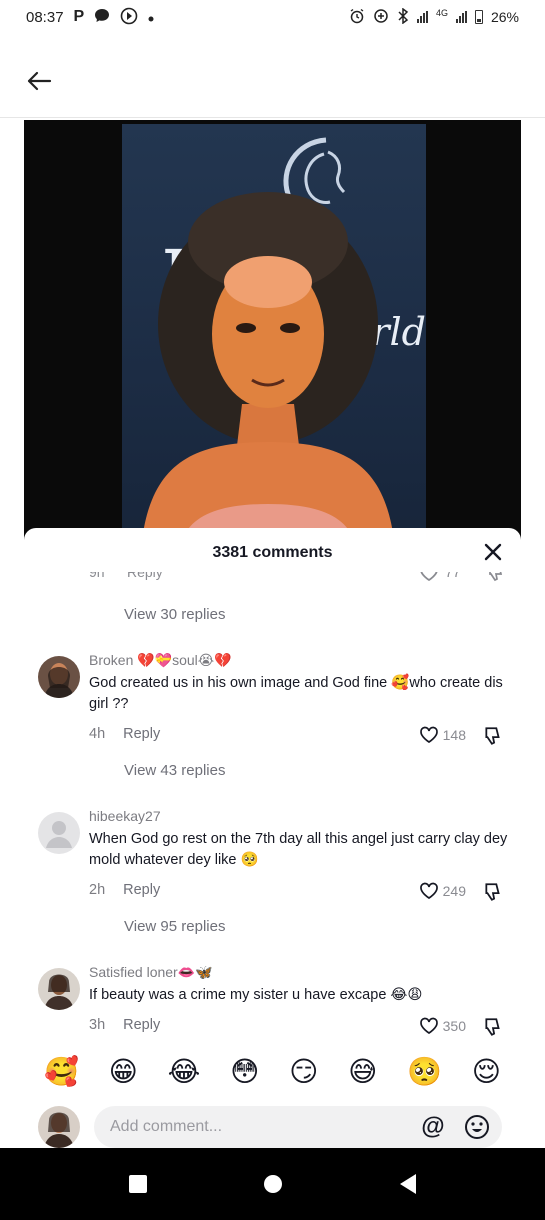 The height and width of the screenshot is (1220, 545). Describe the element at coordinates (125, 816) in the screenshot. I see `comment-username: hibeekay27` at that location.